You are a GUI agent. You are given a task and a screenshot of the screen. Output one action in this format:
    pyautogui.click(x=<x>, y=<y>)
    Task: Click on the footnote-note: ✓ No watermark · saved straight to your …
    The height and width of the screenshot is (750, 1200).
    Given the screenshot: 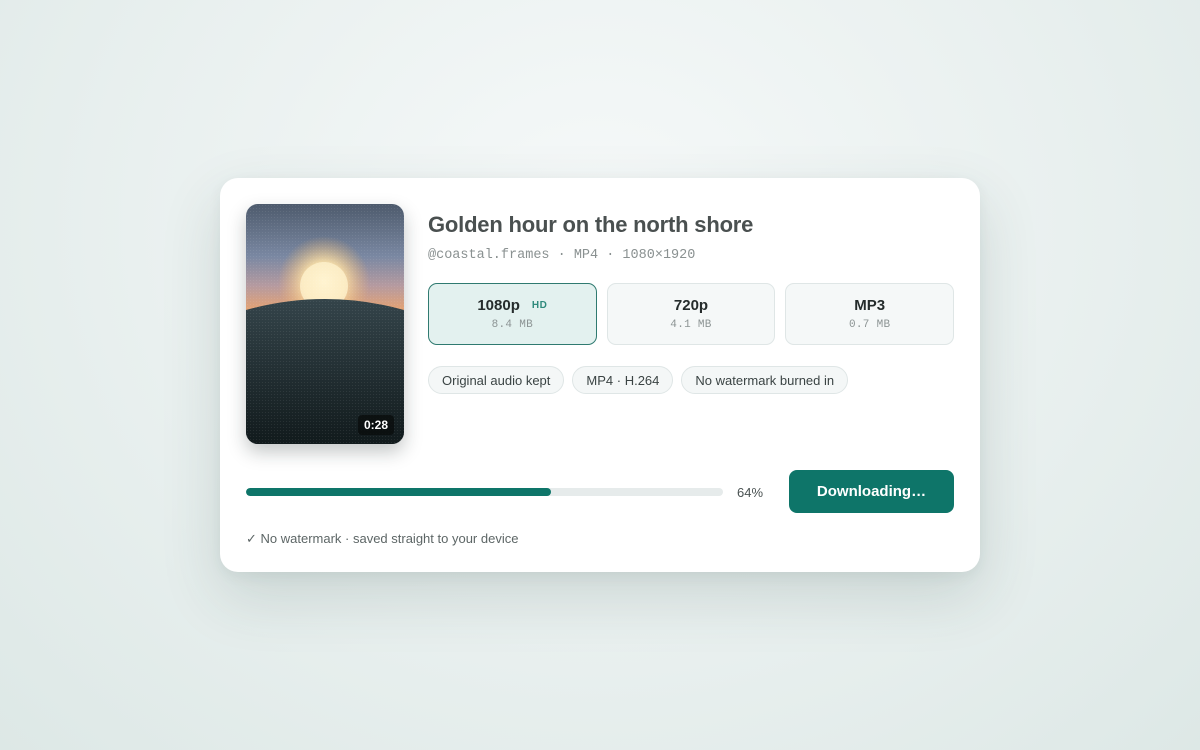 What is the action you would take?
    pyautogui.click(x=382, y=538)
    